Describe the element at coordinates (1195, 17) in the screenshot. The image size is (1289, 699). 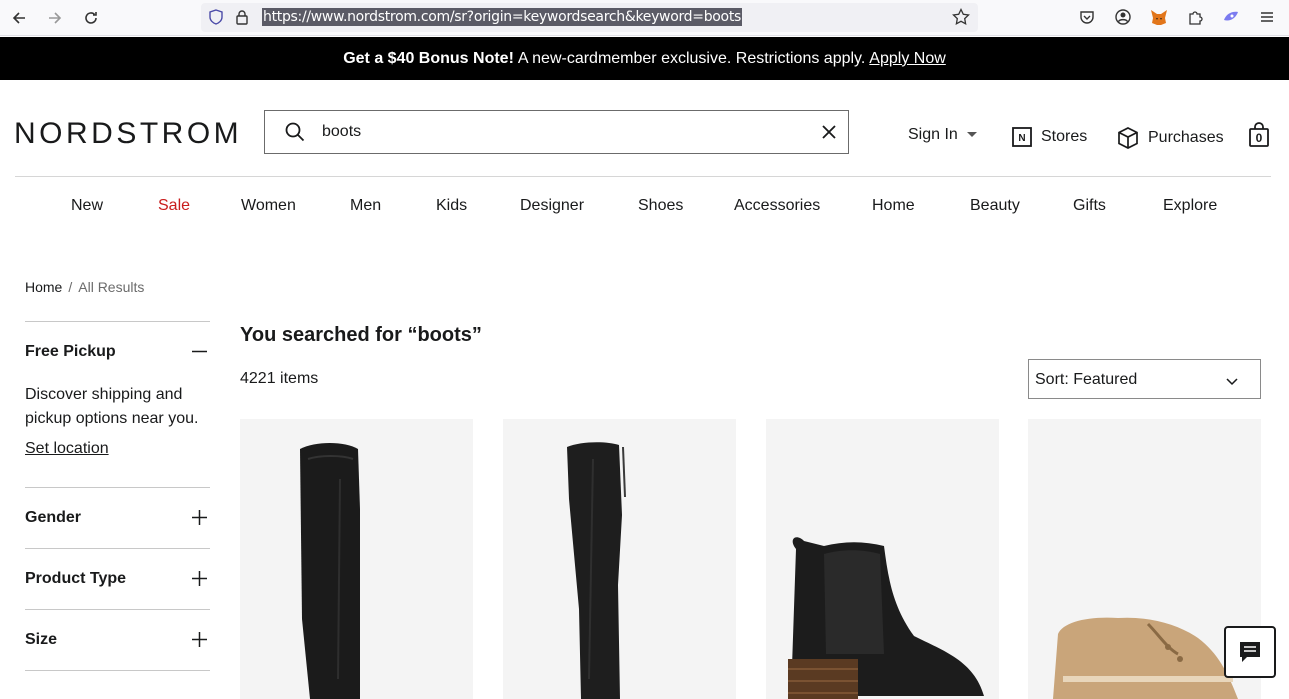
I see `extensions-icon` at that location.